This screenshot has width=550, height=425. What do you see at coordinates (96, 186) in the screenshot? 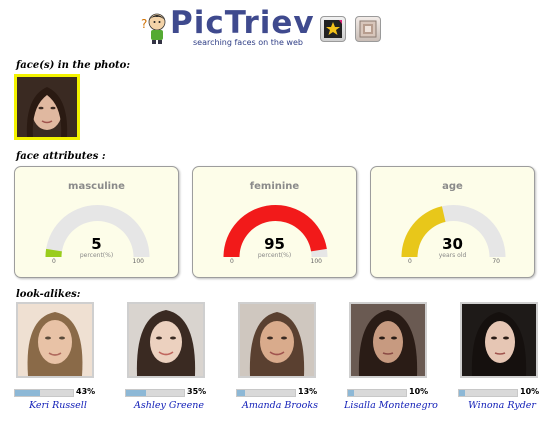
I see `card-title: masculine` at bounding box center [96, 186].